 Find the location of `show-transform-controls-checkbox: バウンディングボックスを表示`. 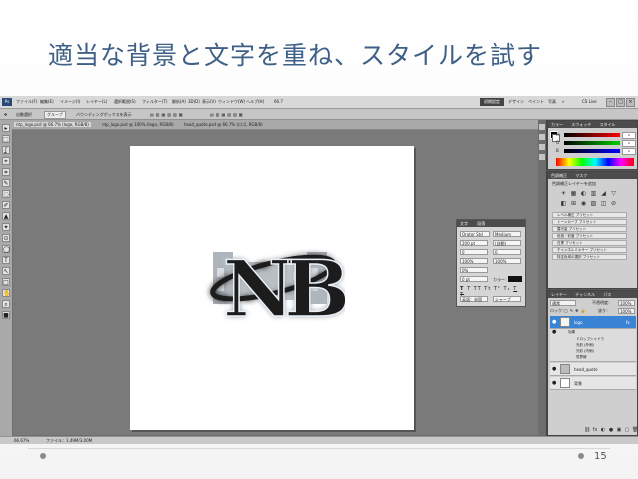

show-transform-controls-checkbox: バウンディングボックスを表示 is located at coordinates (104, 115).